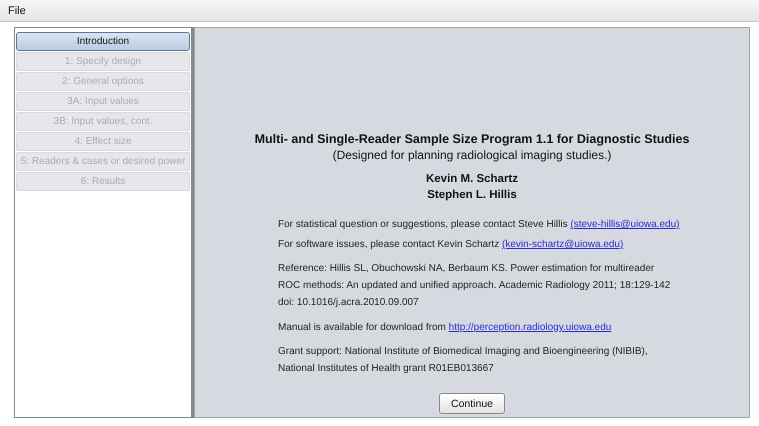 Image resolution: width=759 pixels, height=426 pixels. What do you see at coordinates (472, 139) in the screenshot?
I see `program-title: Multi- and Single-Reader Sample Size Program 1.1 for Diagnostic Studies` at bounding box center [472, 139].